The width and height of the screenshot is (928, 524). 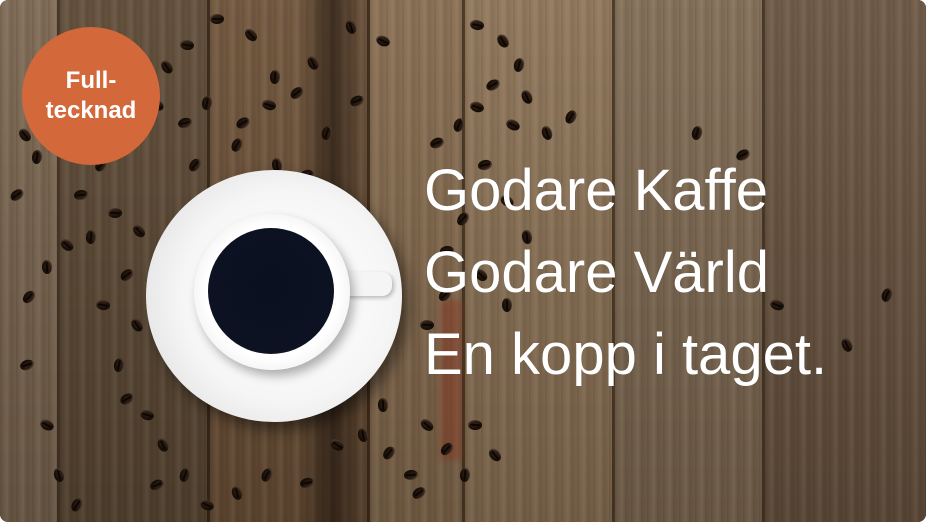 I want to click on full-tecknad-badge: Full- tecknad, so click(x=91, y=96).